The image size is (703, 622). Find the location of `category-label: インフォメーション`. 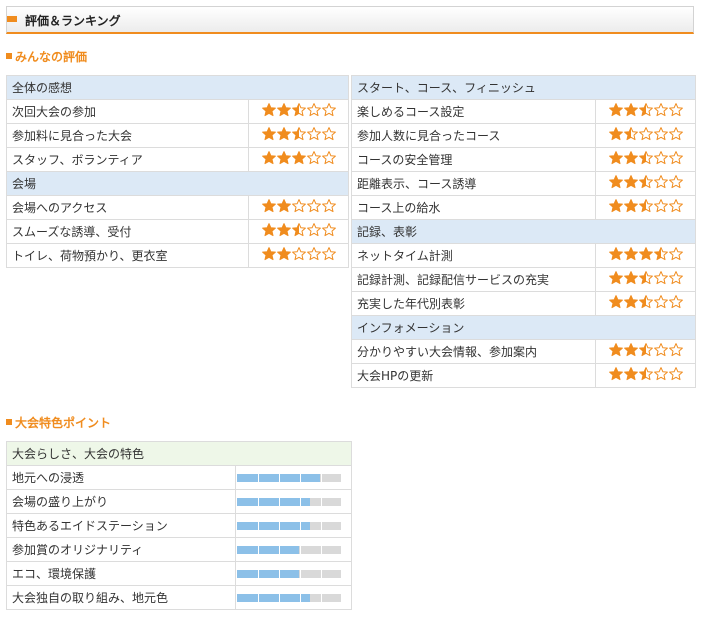

category-label: インフォメーション is located at coordinates (523, 327).